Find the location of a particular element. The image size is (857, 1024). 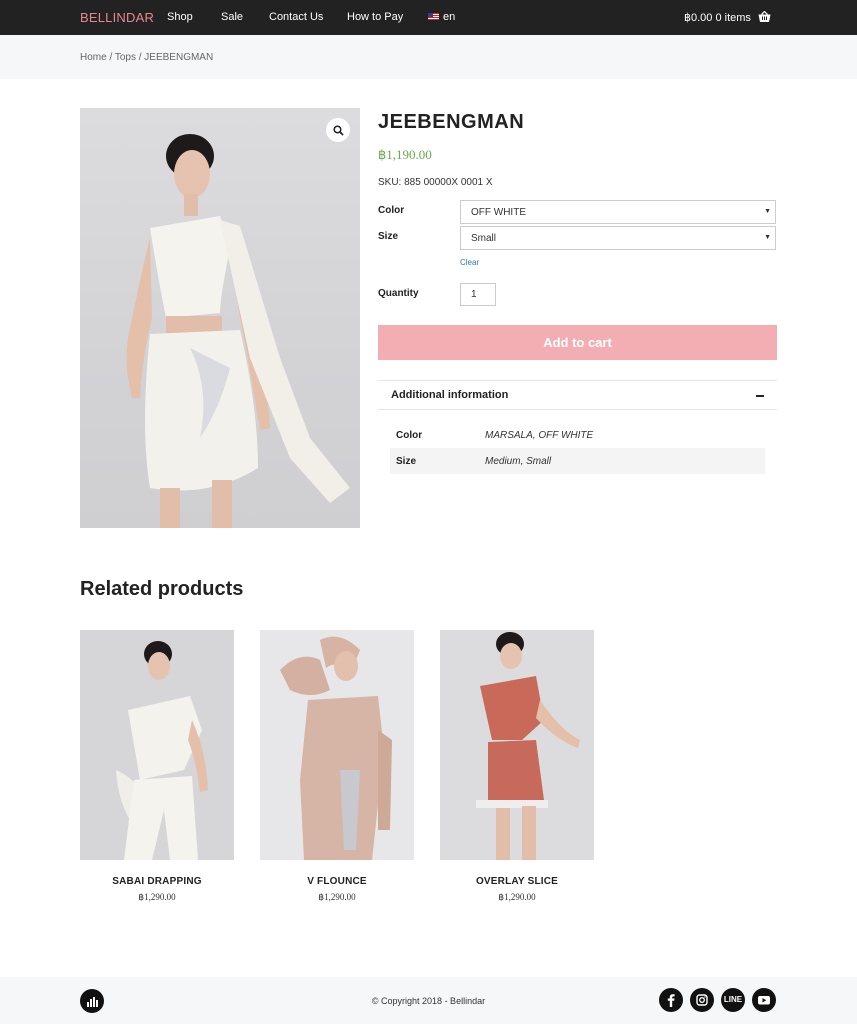

related-product-card: SABAI DRAPPING ฿1,290.00 is located at coordinates (157, 766).